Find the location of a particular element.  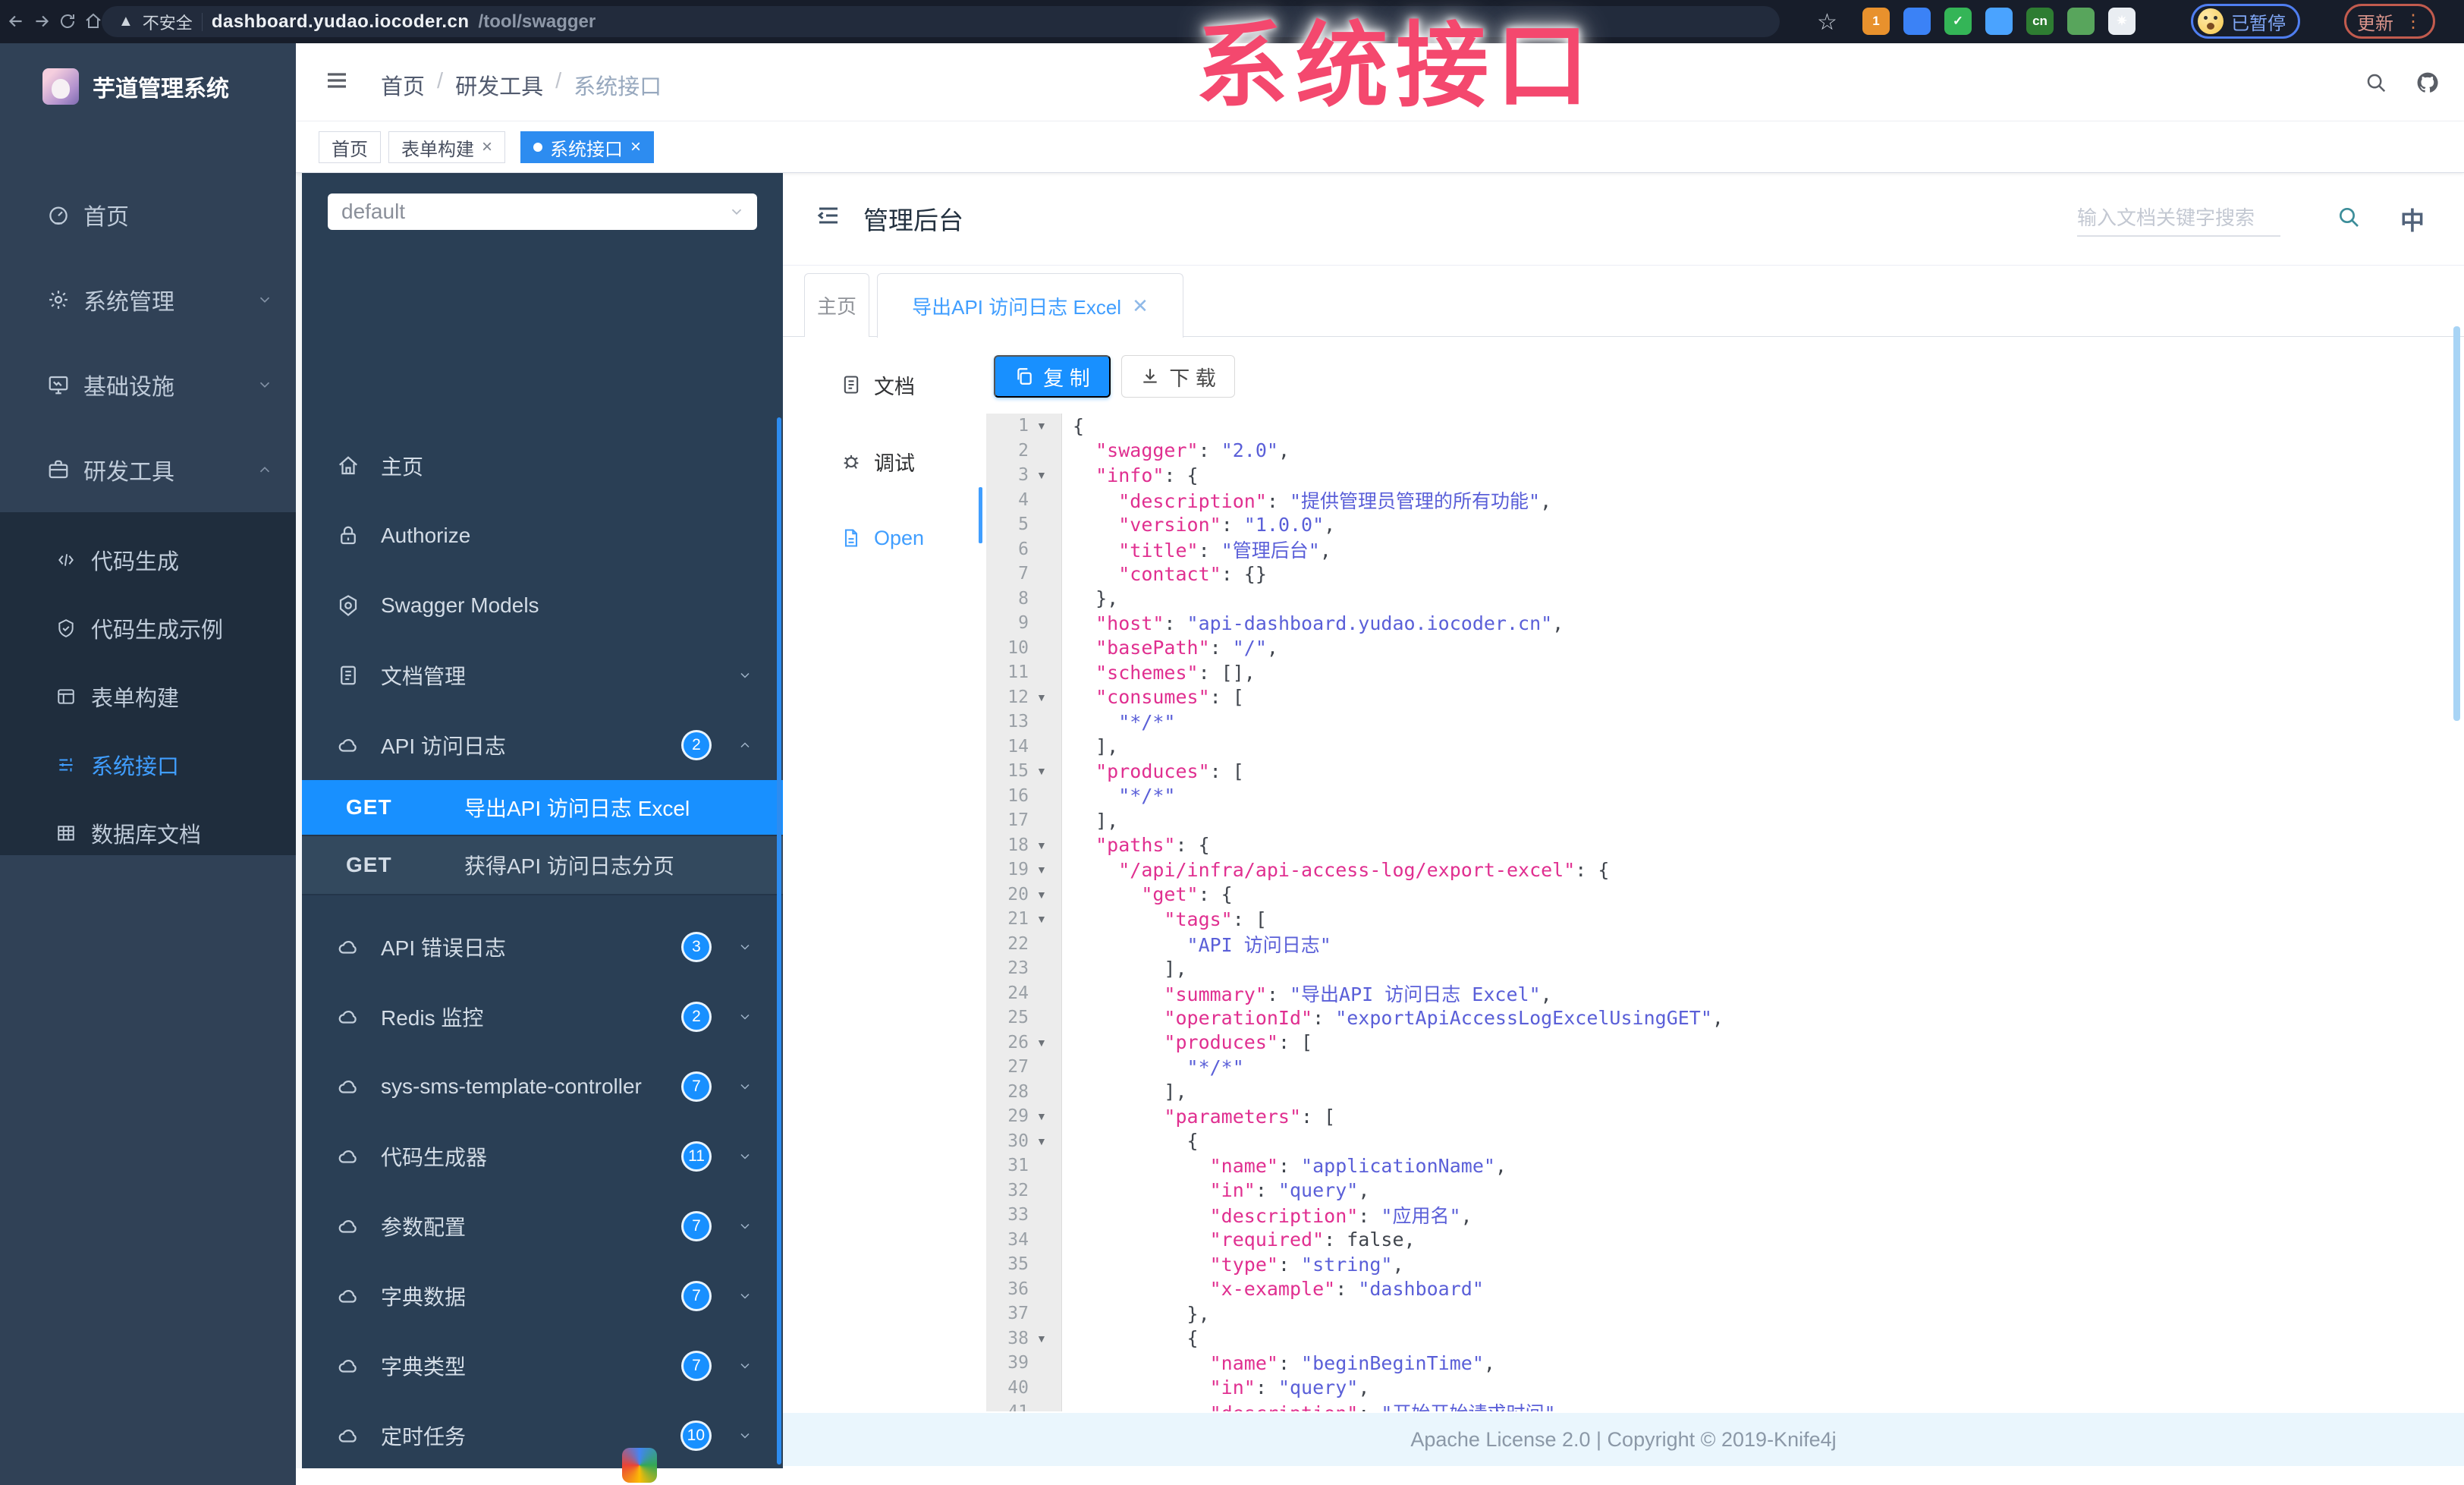

ext-cn-green: cn is located at coordinates (2040, 21).